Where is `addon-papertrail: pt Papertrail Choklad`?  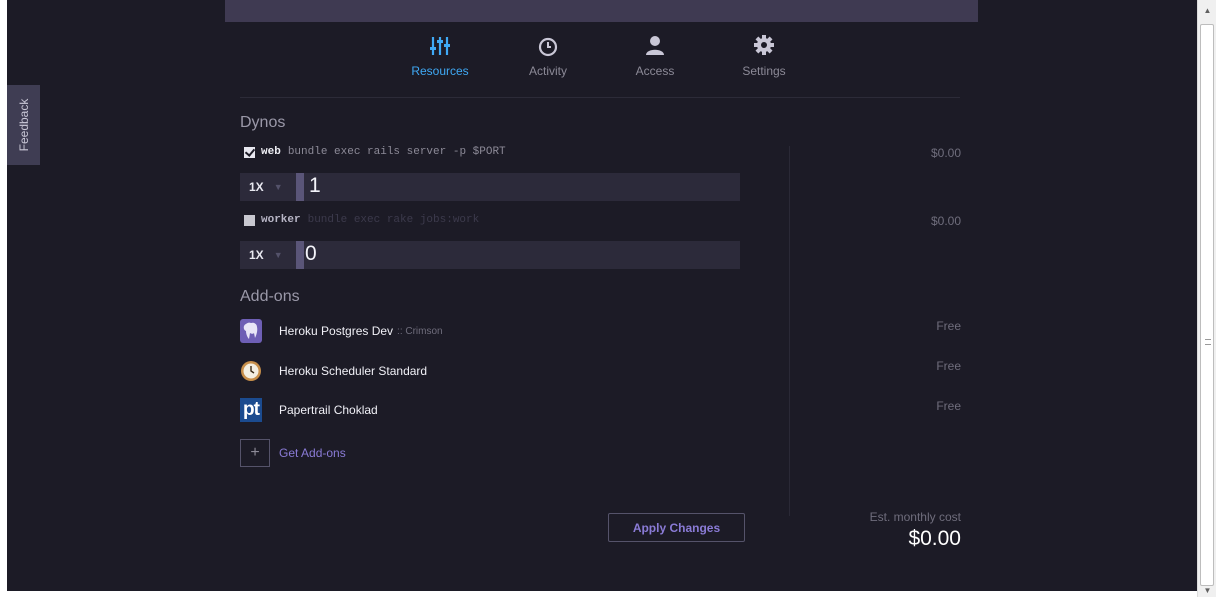 addon-papertrail: pt Papertrail Choklad is located at coordinates (309, 410).